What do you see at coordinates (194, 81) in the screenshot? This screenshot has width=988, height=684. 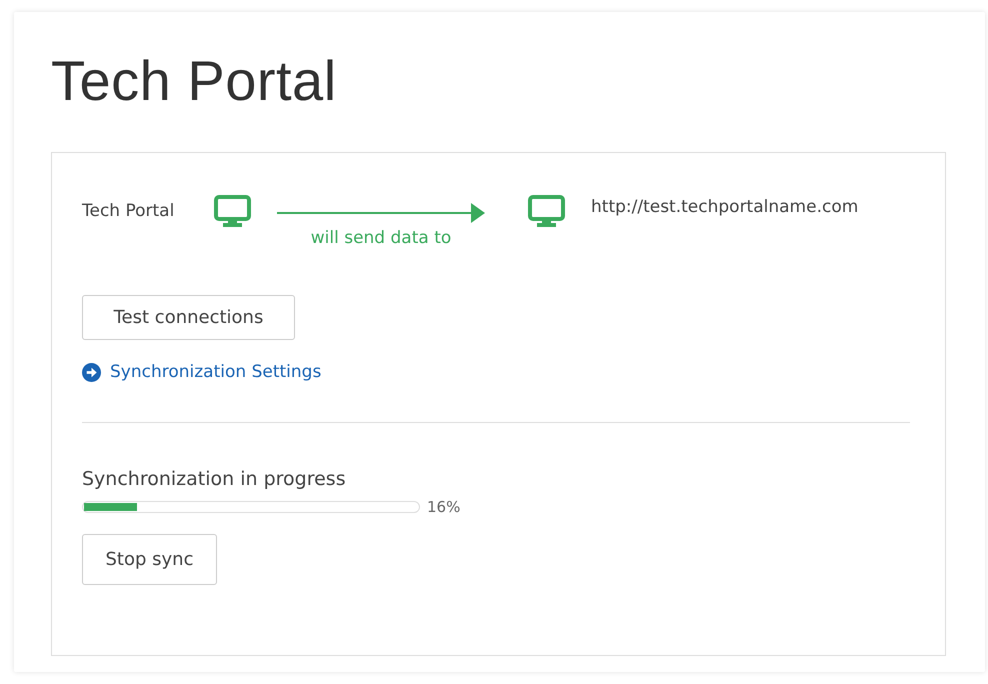 I see `page-title: Tech Portal` at bounding box center [194, 81].